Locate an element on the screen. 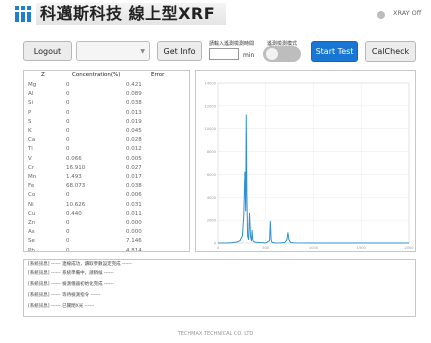 The height and width of the screenshot is (343, 431). table-row: V 0.066 0.005 is located at coordinates (104, 160).